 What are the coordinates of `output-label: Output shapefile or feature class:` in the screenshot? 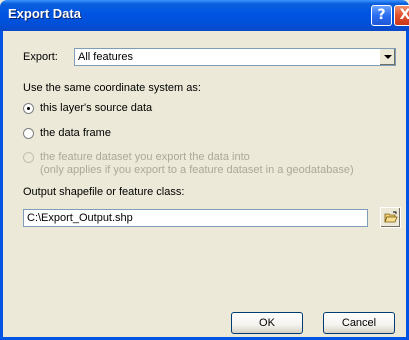 It's located at (104, 192).